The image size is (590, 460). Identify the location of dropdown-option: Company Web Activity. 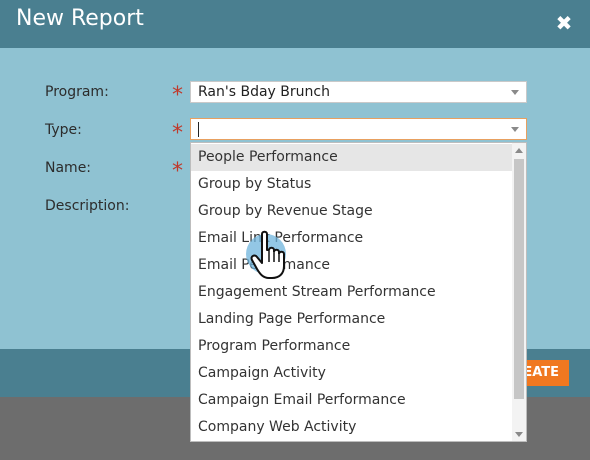
(352, 427).